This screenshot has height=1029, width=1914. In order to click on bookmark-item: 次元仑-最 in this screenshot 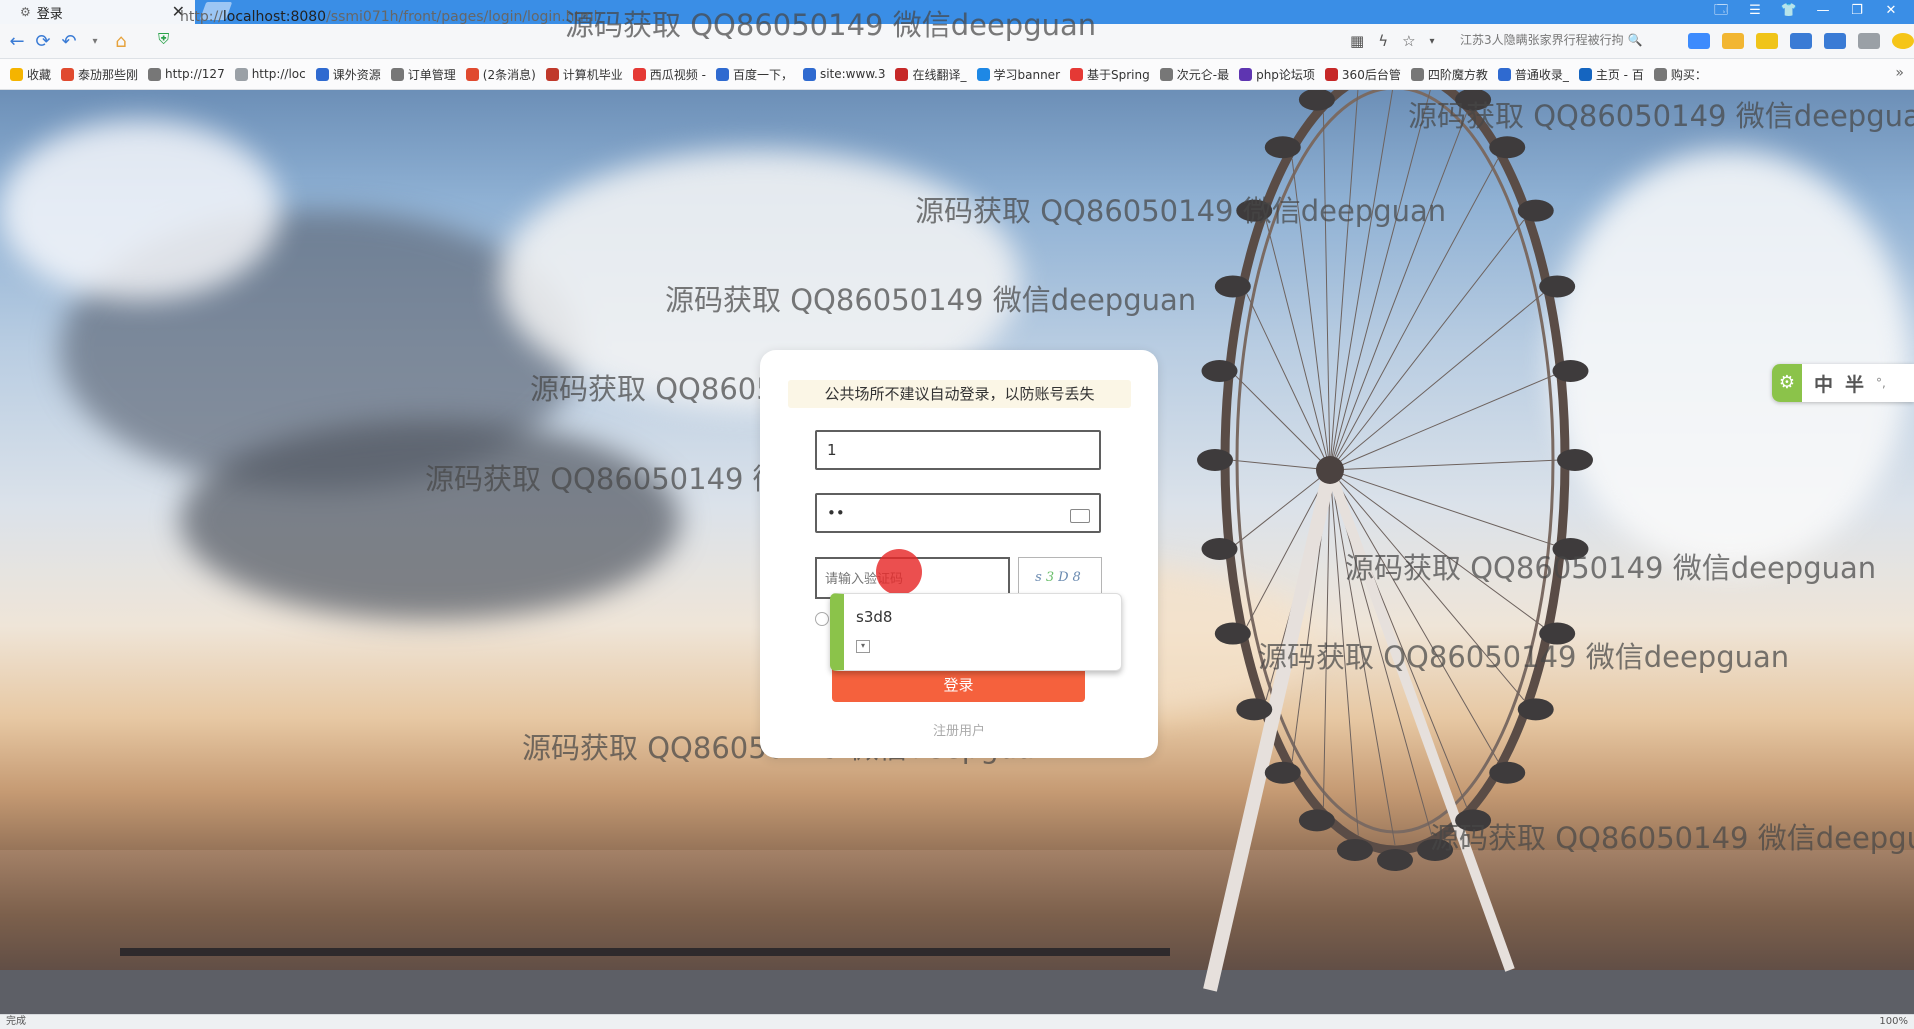, I will do `click(1194, 74)`.